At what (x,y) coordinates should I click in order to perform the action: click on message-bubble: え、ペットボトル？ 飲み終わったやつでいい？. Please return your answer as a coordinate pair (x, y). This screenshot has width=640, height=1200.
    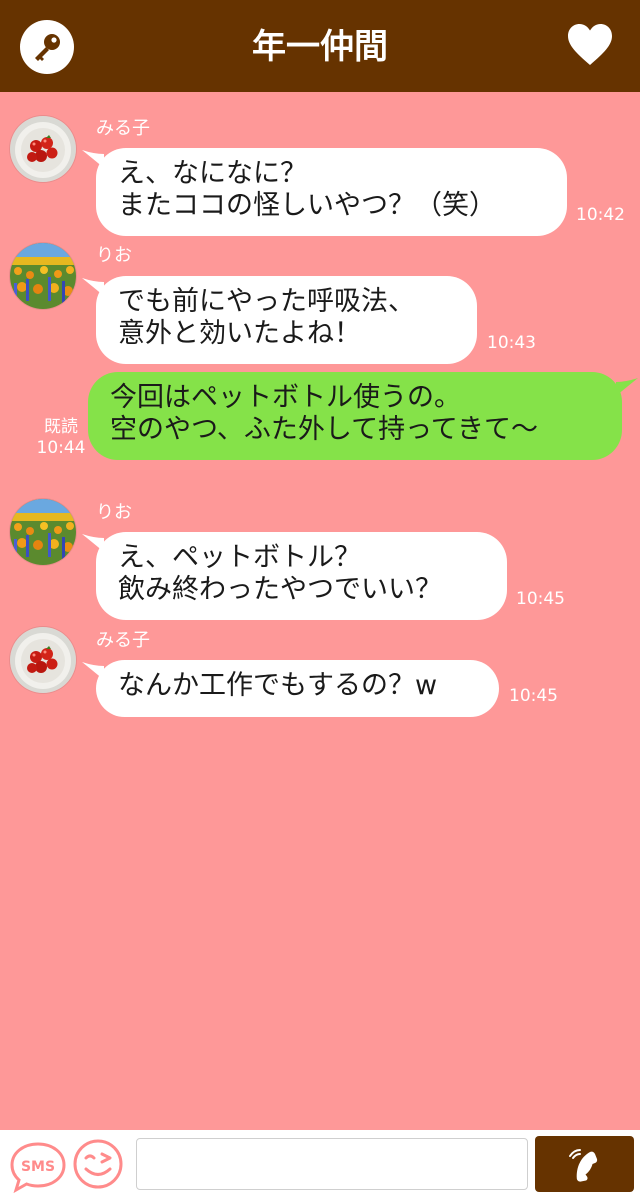
    Looking at the image, I should click on (301, 576).